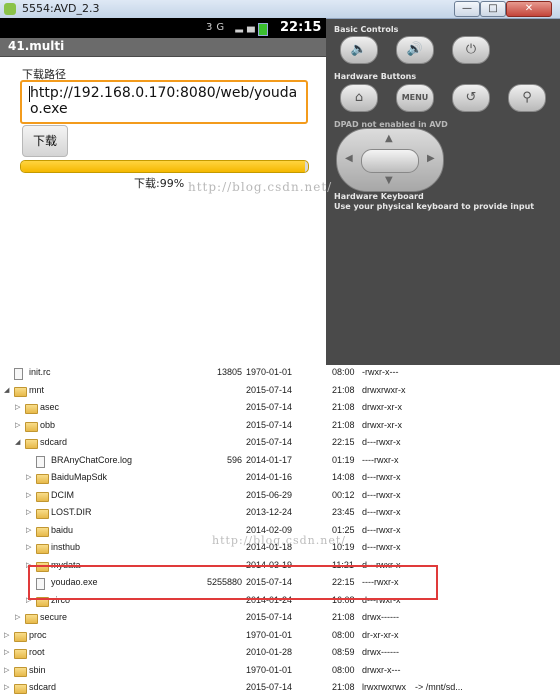 This screenshot has height=697, width=560. Describe the element at coordinates (280, 496) in the screenshot. I see `file-row: ▷ DCIM 2015-06-29 00:12 d---rwxr-x` at that location.